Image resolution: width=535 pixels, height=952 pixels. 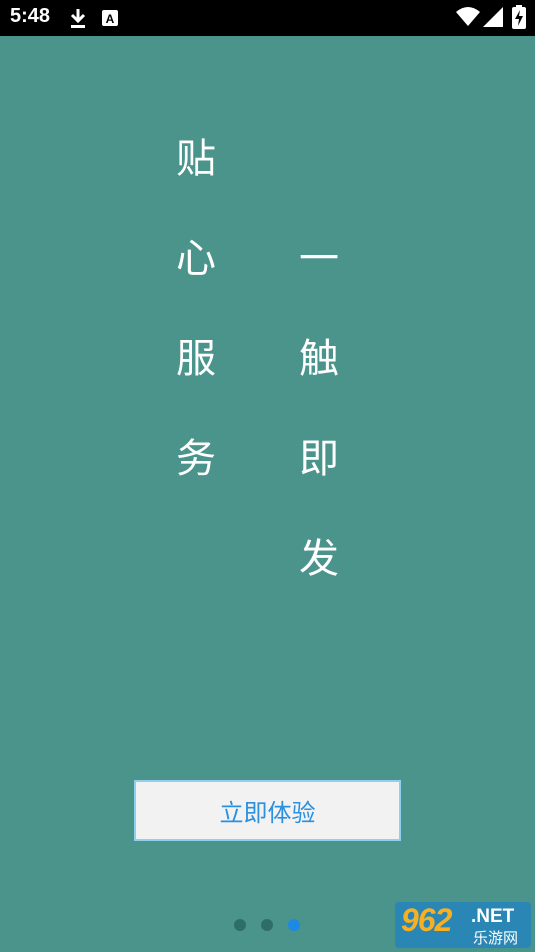 What do you see at coordinates (319, 359) in the screenshot?
I see `headline-char: 触` at bounding box center [319, 359].